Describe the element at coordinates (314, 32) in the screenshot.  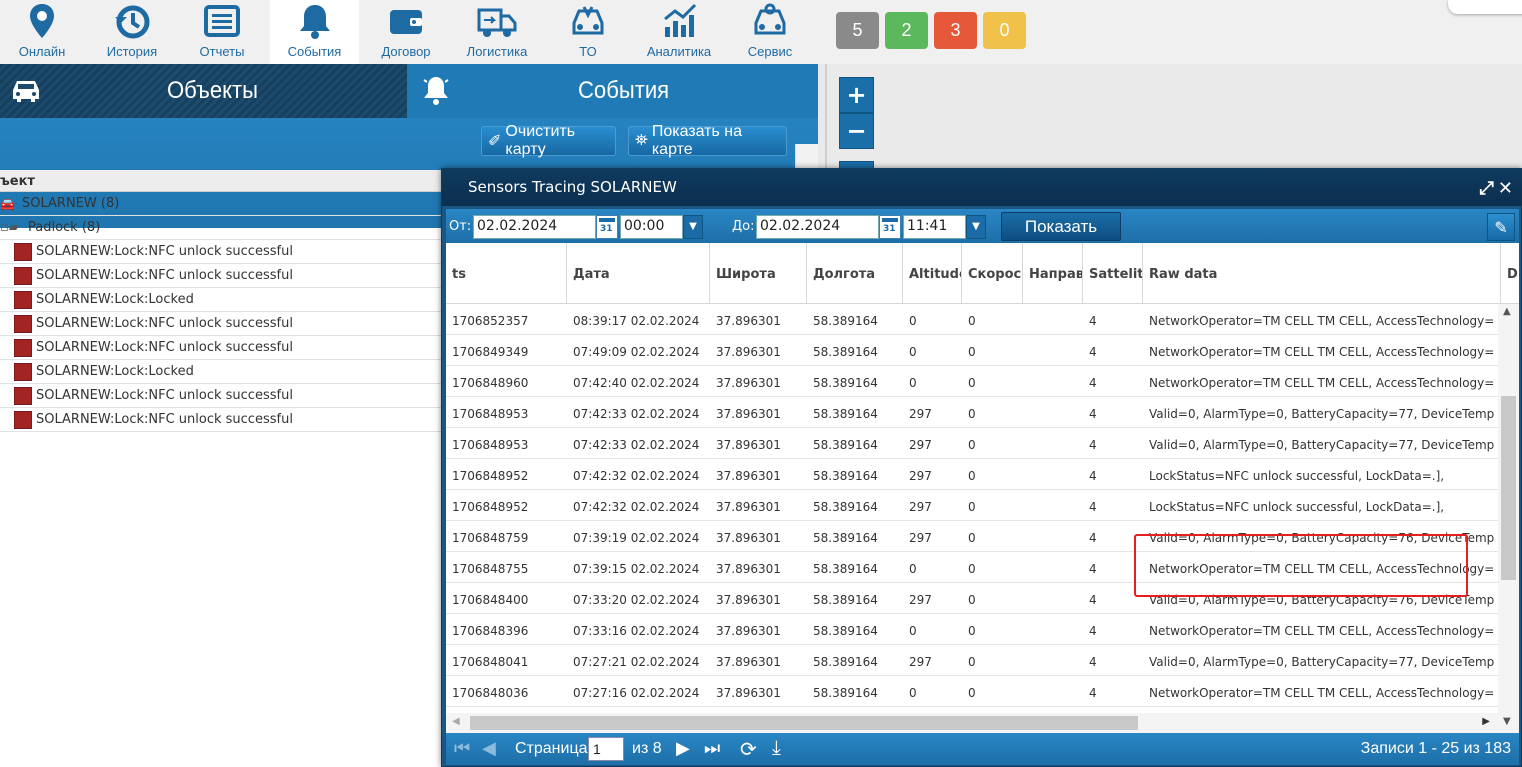
I see `nav-events: События` at that location.